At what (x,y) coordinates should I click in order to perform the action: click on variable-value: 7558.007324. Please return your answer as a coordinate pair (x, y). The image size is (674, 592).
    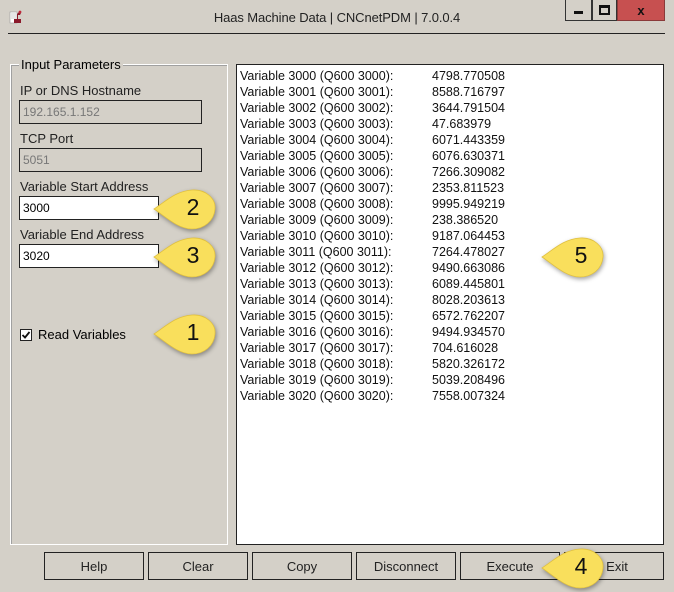
    Looking at the image, I should click on (468, 396).